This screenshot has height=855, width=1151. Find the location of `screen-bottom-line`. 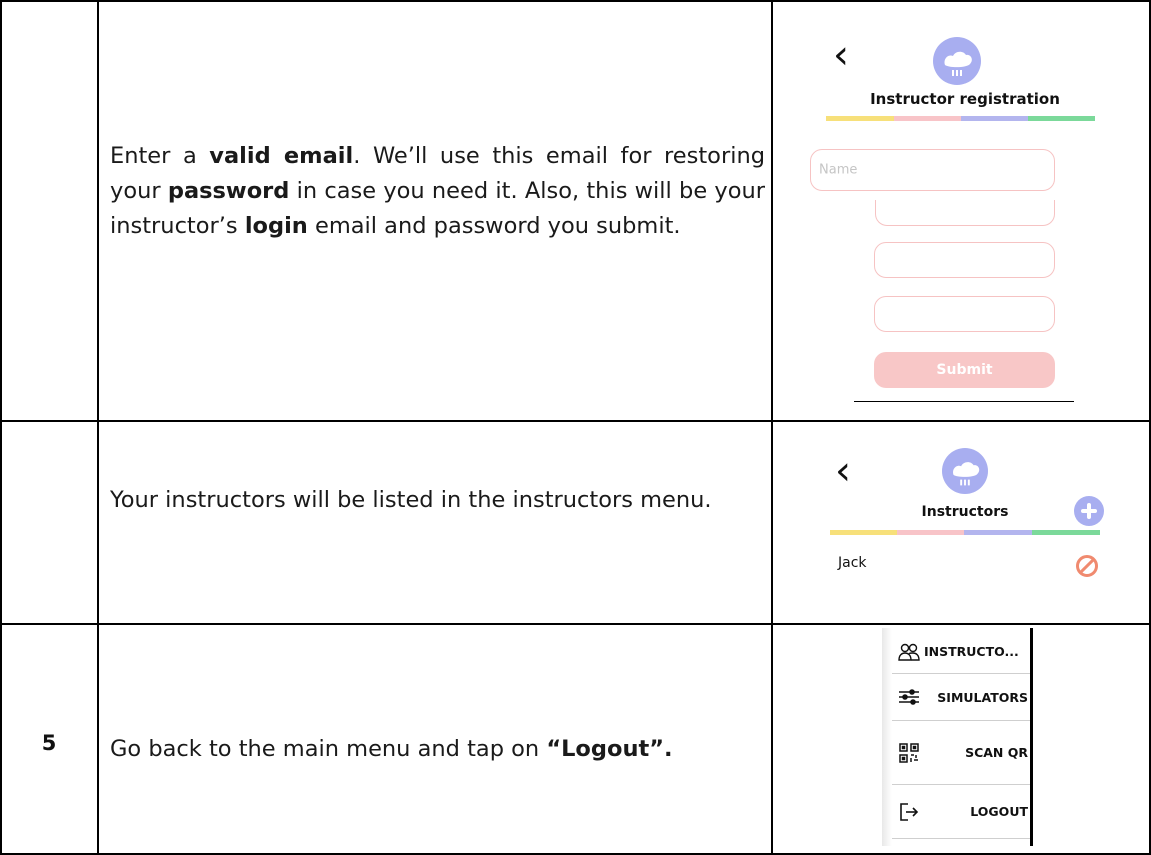

screen-bottom-line is located at coordinates (964, 401).